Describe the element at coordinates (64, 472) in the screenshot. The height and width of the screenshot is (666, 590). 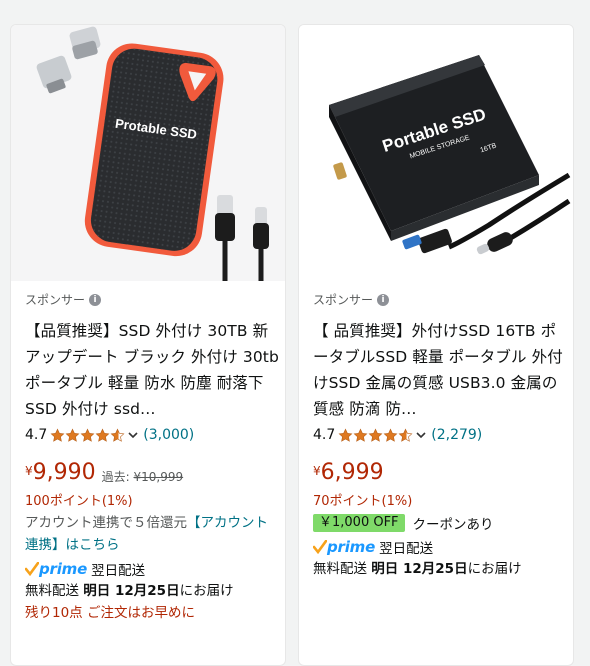
I see `price-value: 9,990` at that location.